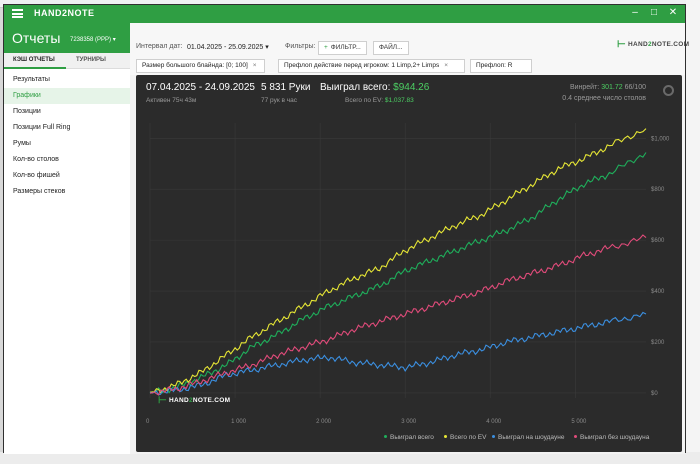  What do you see at coordinates (67, 96) in the screenshot?
I see `sidebar-item-graphs: Графики` at bounding box center [67, 96].